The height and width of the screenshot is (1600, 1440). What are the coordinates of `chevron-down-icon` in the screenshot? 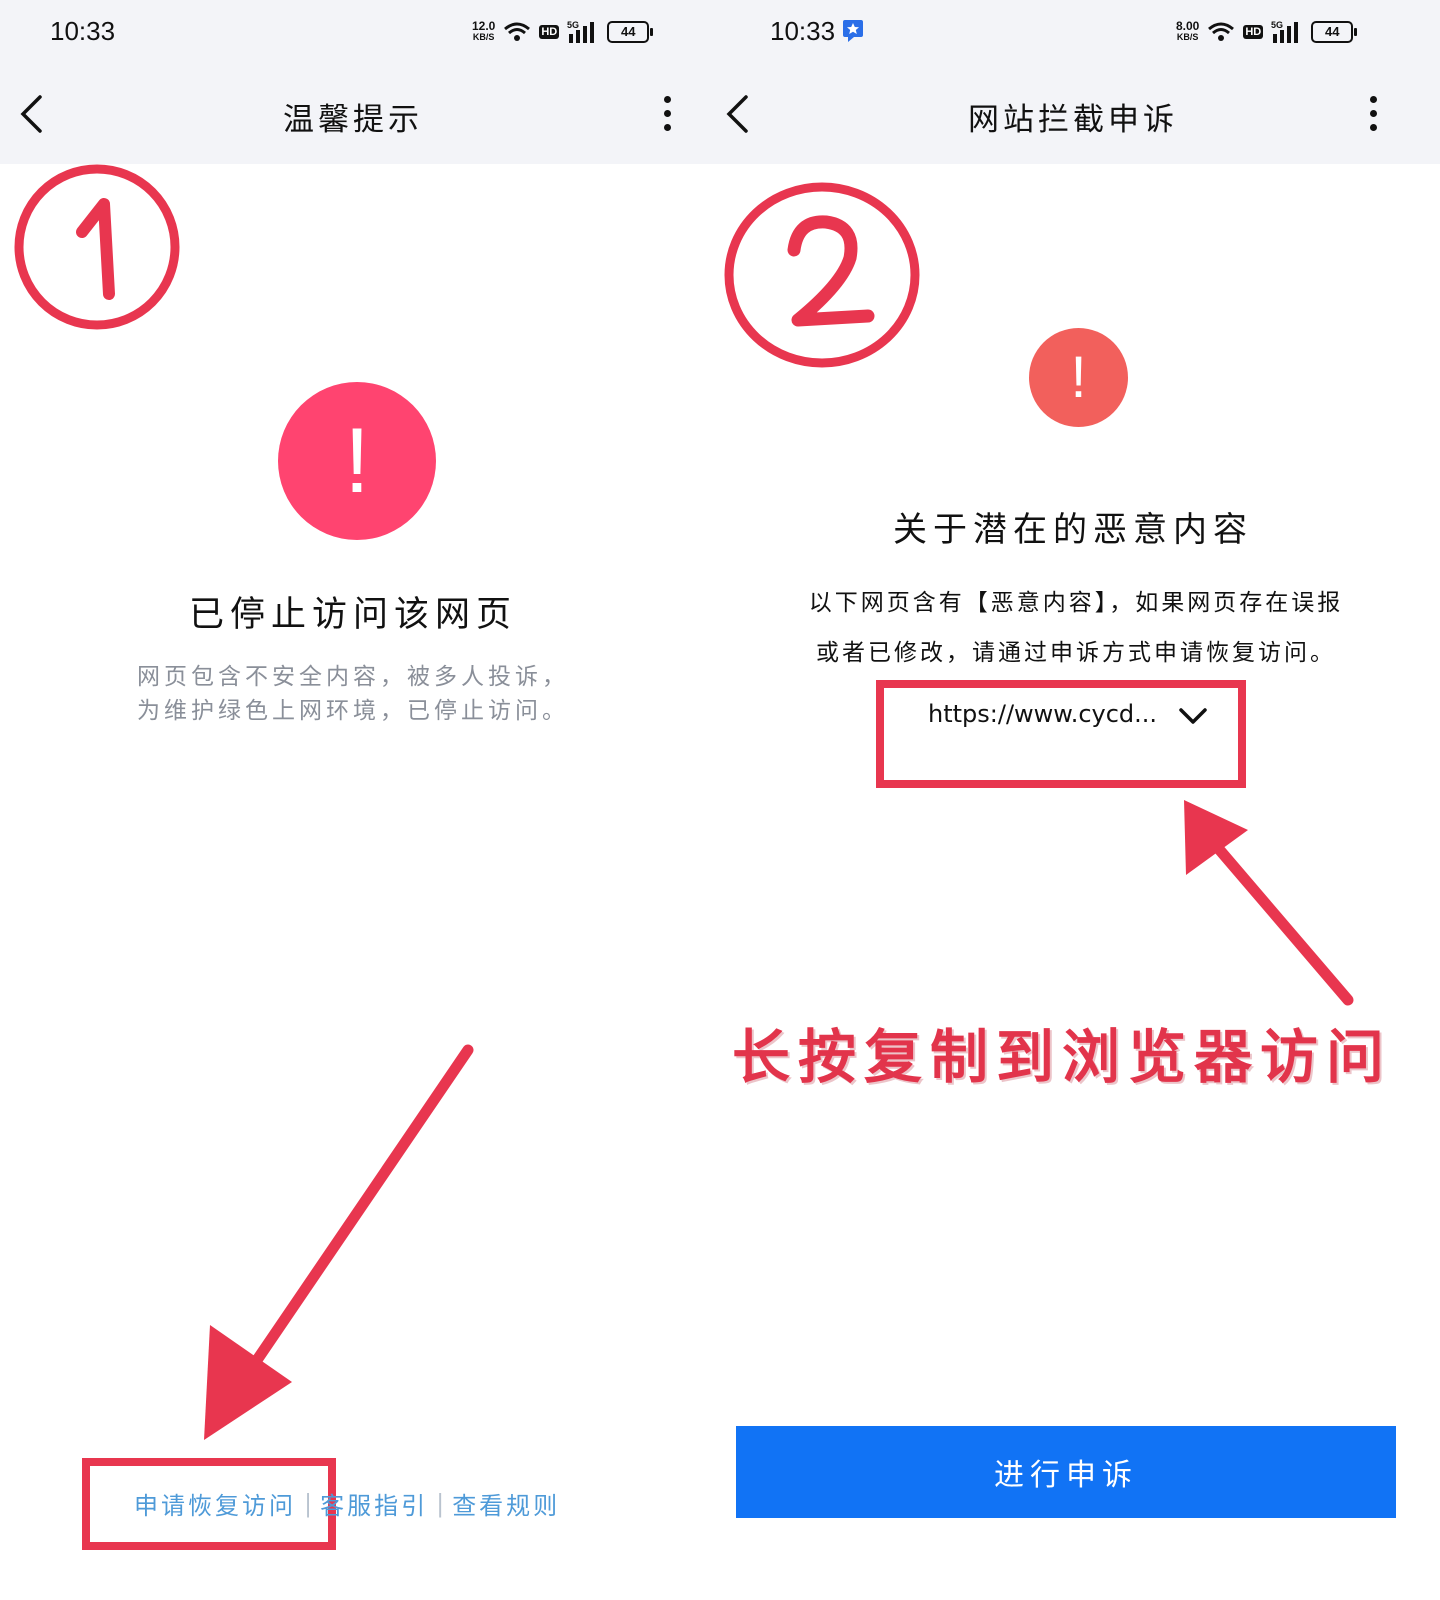 It's located at (1193, 716).